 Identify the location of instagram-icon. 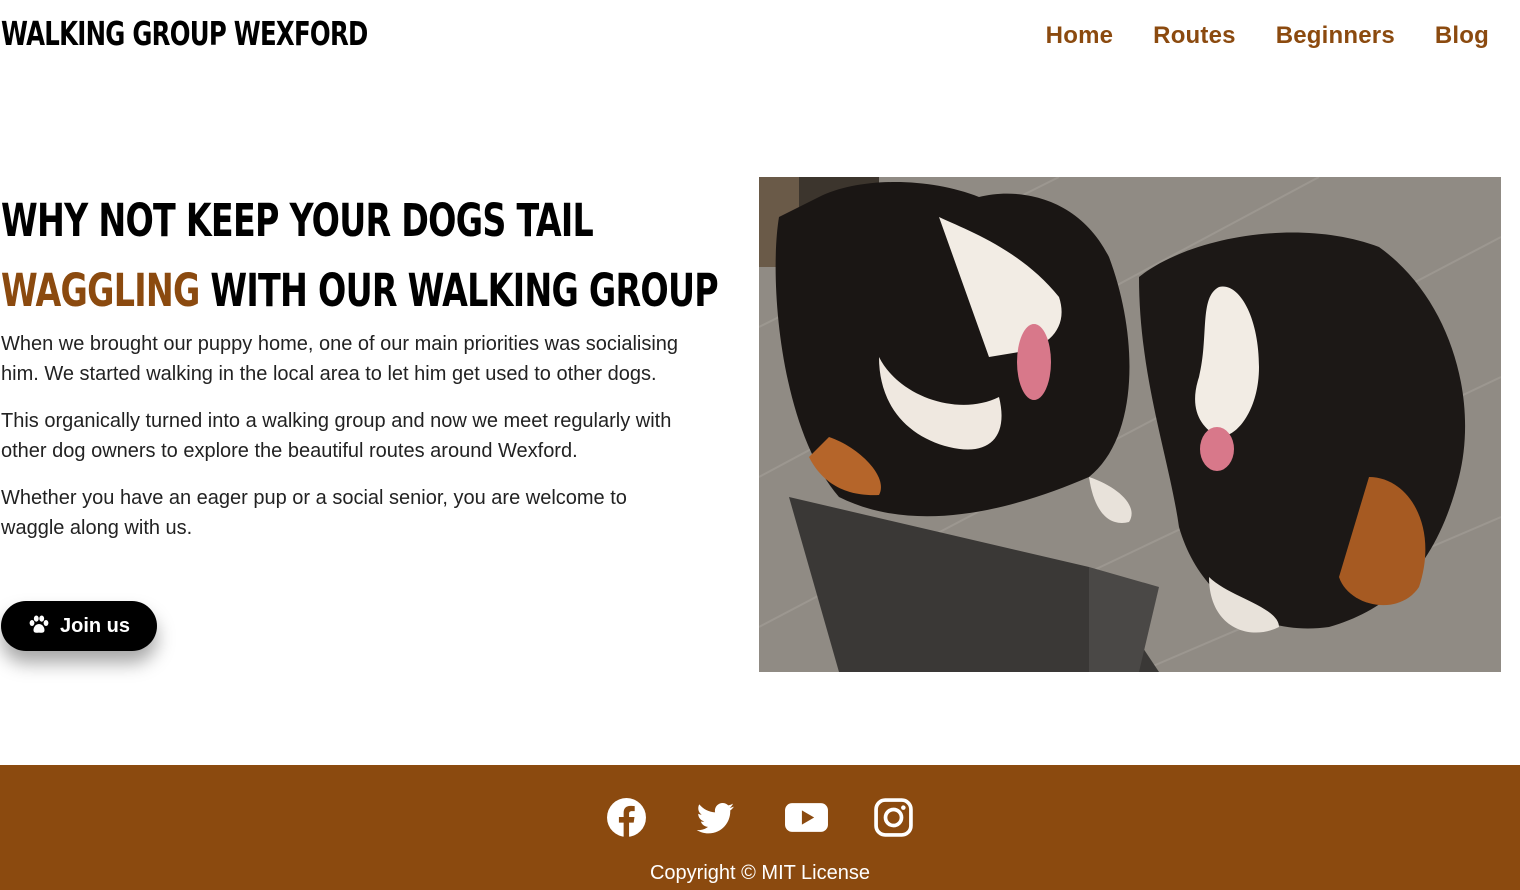
(893, 817).